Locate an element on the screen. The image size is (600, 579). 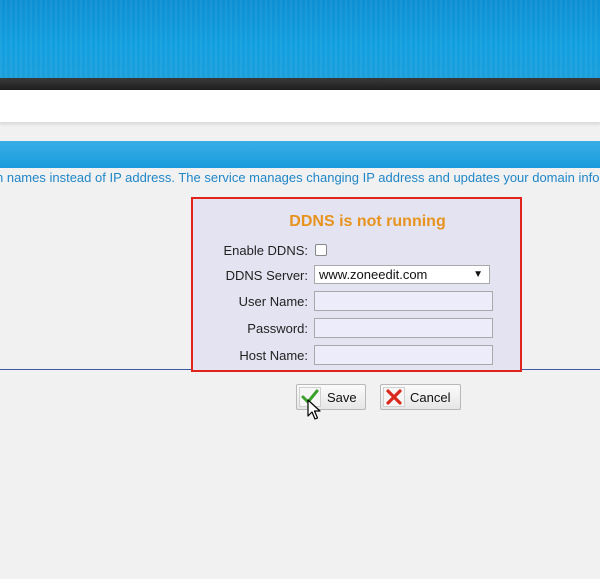
red-x-icon is located at coordinates (394, 397).